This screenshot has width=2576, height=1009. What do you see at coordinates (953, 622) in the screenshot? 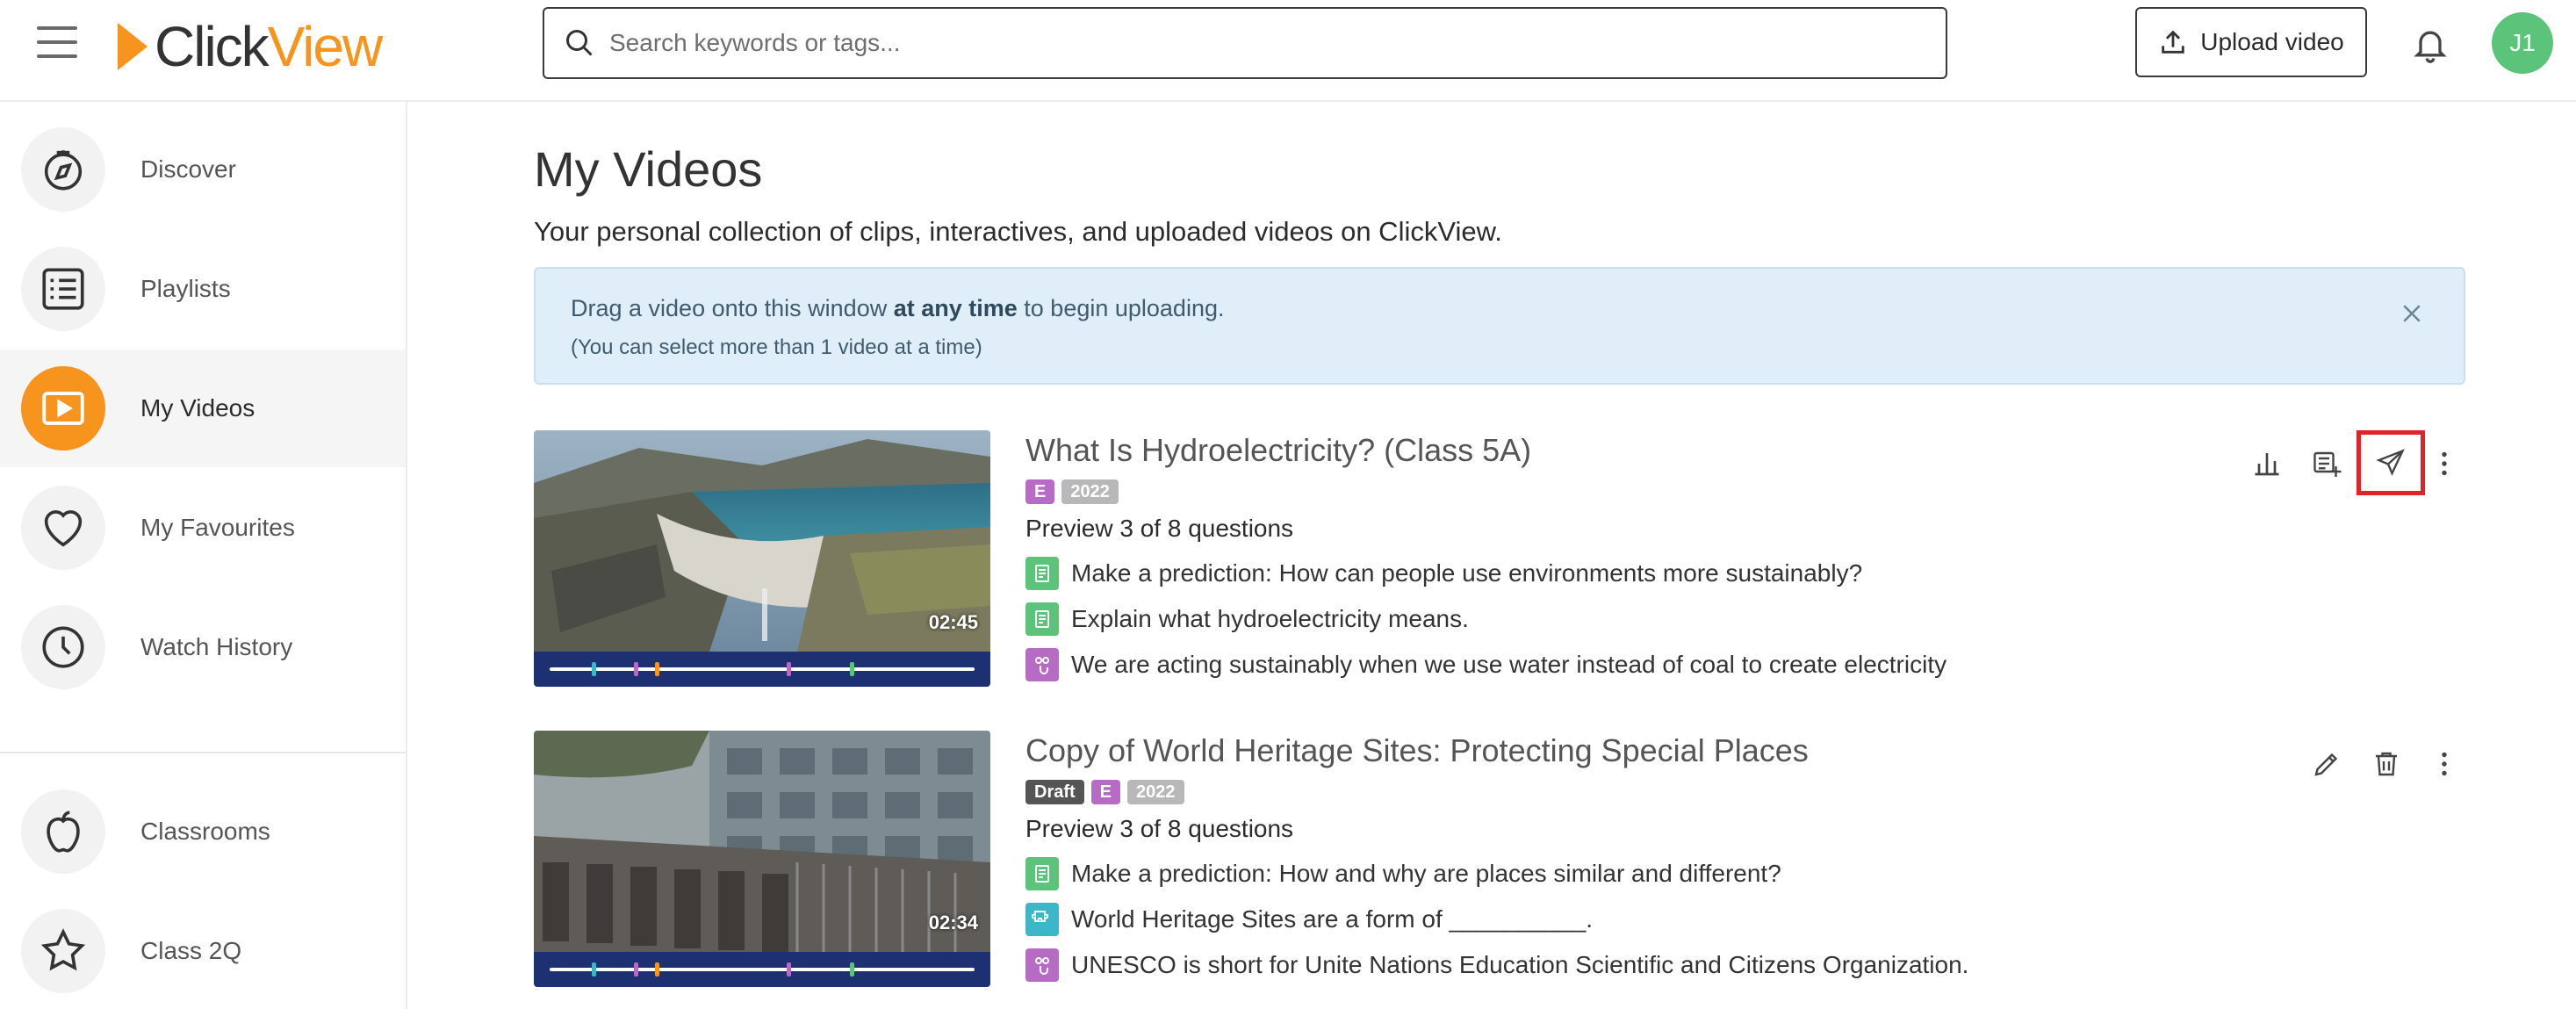
I see `video-duration: 02:45` at bounding box center [953, 622].